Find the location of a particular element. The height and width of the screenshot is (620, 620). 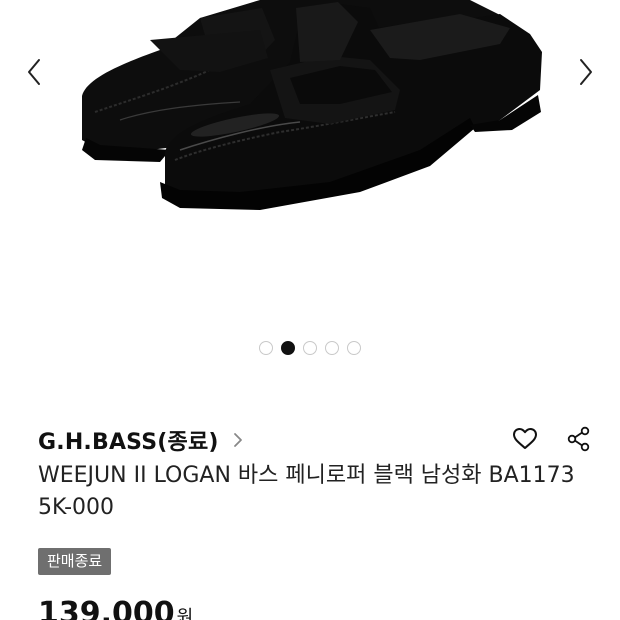

product-actions is located at coordinates (552, 439).